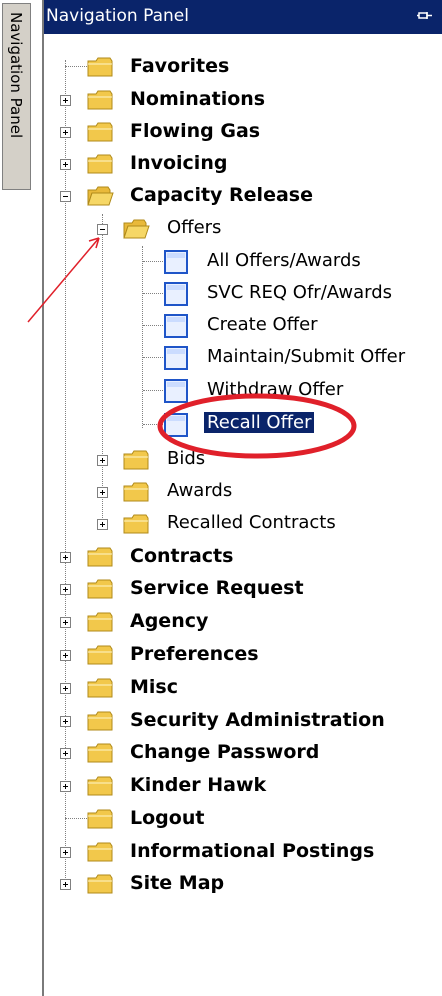  I want to click on tree-item-label: Agency, so click(169, 621).